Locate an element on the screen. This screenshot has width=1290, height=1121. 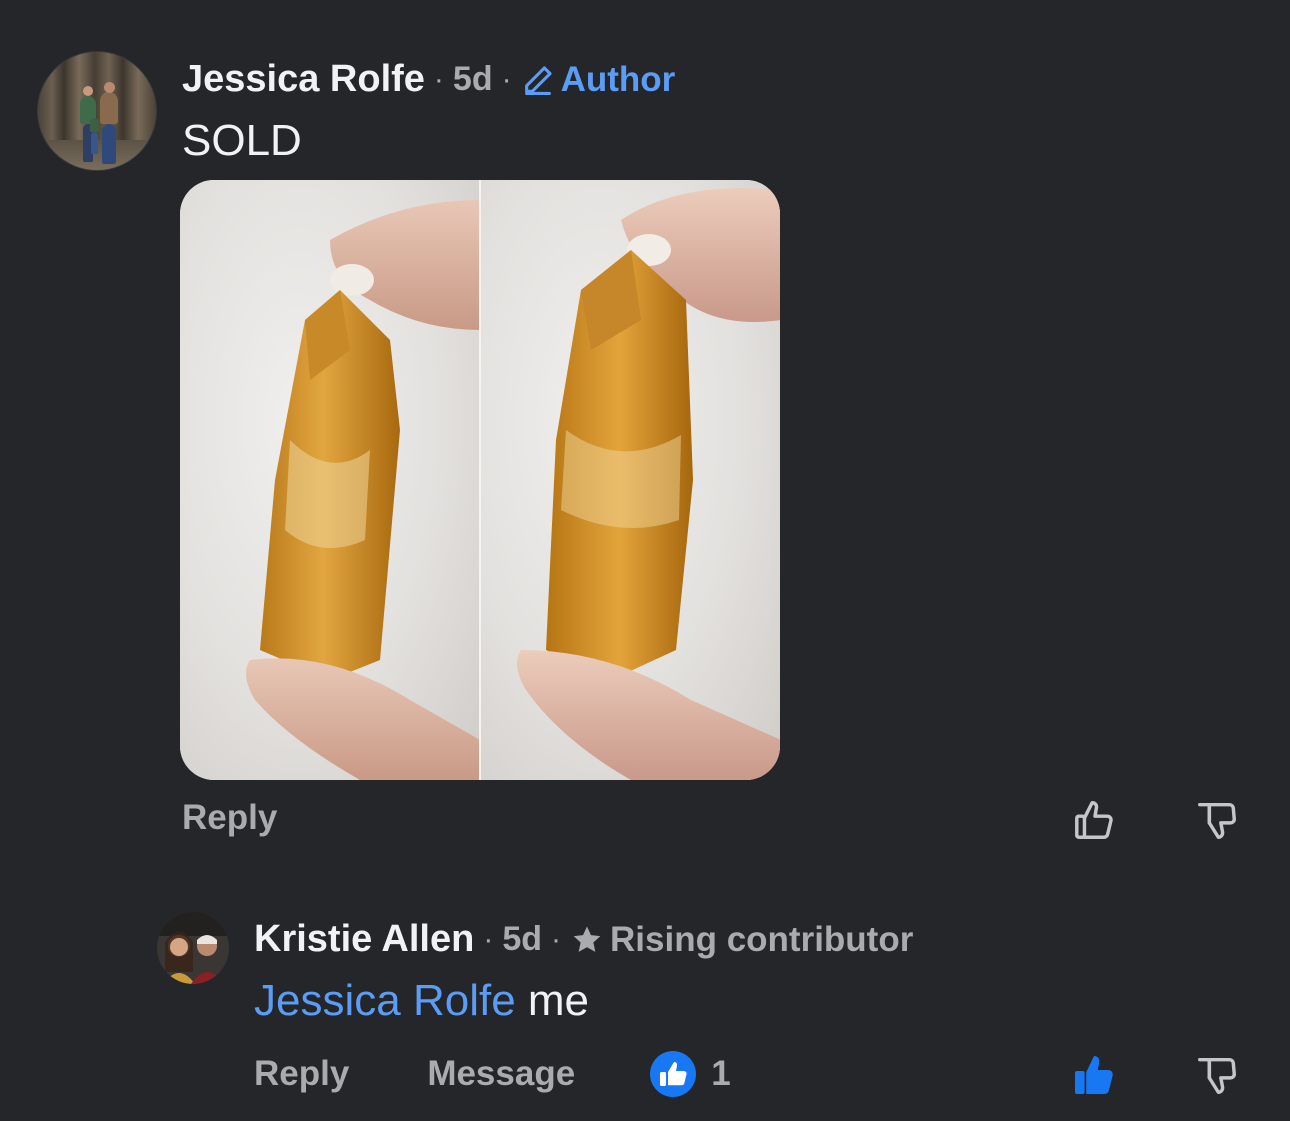
star-icon is located at coordinates (587, 939).